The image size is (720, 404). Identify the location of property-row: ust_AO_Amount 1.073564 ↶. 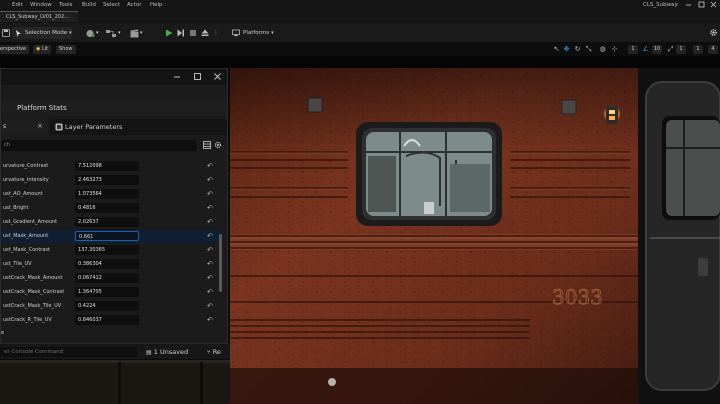
(110, 194).